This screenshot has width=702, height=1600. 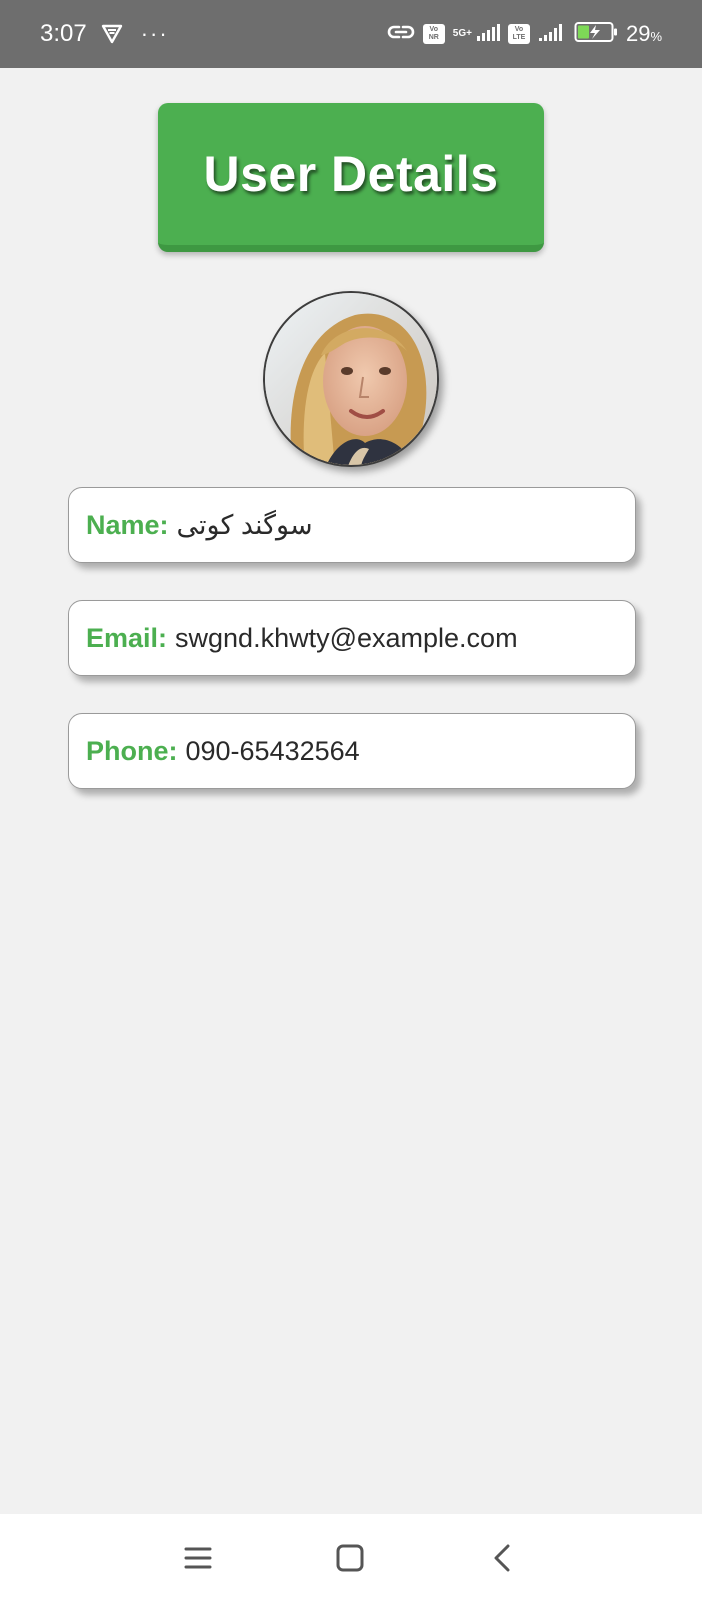 What do you see at coordinates (656, 36) in the screenshot?
I see `battery-unit: %` at bounding box center [656, 36].